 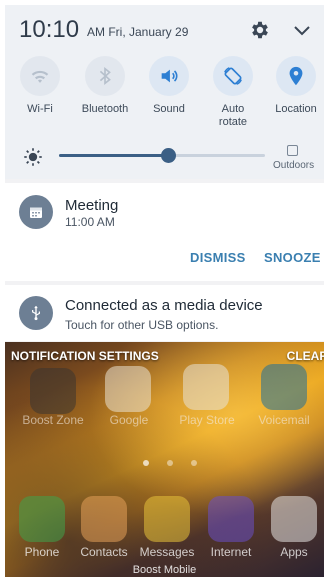 I want to click on tile-bluetooth: Bluetooth, so click(x=105, y=86).